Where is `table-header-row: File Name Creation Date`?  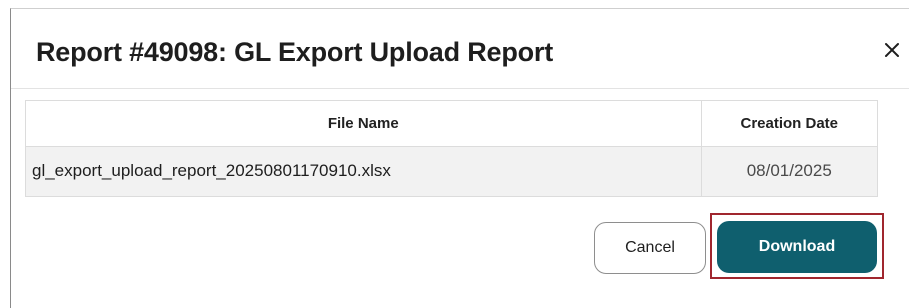 table-header-row: File Name Creation Date is located at coordinates (451, 124).